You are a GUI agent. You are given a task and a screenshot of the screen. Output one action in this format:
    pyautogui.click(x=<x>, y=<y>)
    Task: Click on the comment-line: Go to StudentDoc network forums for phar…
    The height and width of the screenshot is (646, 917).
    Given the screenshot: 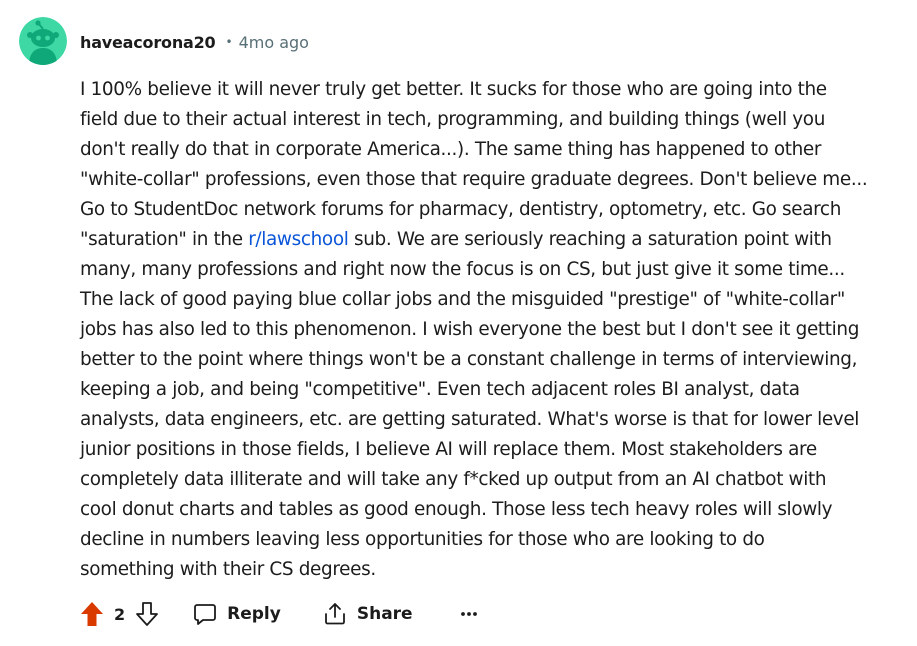 What is the action you would take?
    pyautogui.click(x=461, y=209)
    